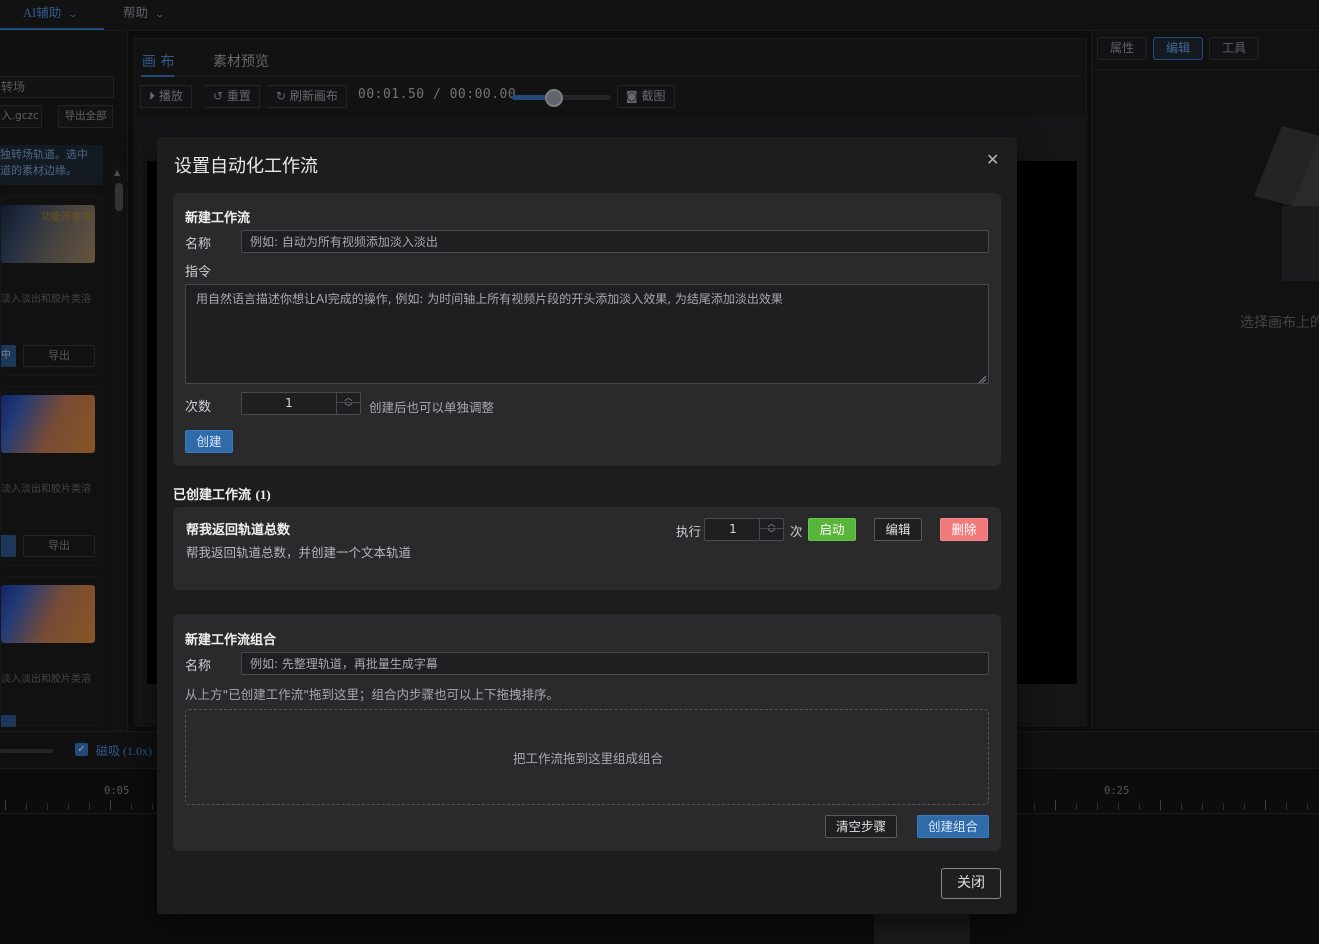 The height and width of the screenshot is (944, 1319). What do you see at coordinates (971, 883) in the screenshot?
I see `close-dialog-button: 关闭` at bounding box center [971, 883].